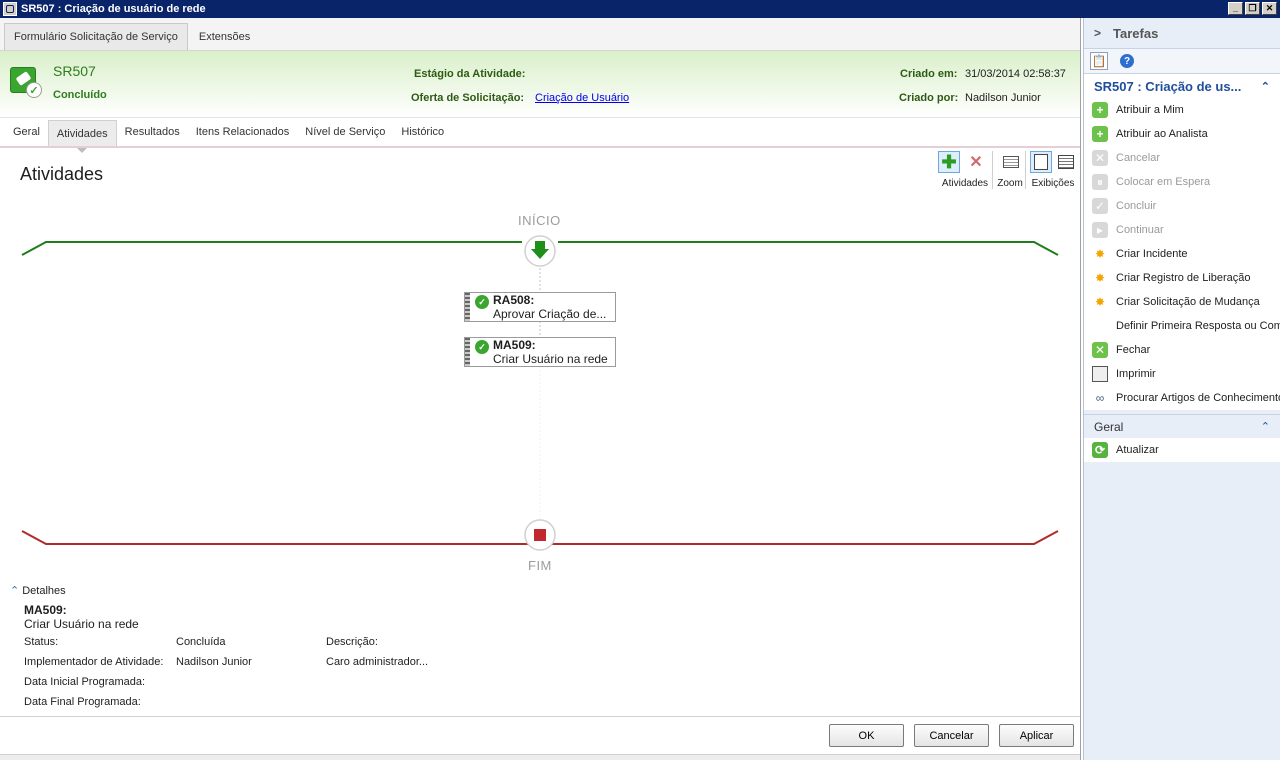 This screenshot has width=1280, height=760. I want to click on task-refresh: ⟳ Atualizar, so click(1182, 450).